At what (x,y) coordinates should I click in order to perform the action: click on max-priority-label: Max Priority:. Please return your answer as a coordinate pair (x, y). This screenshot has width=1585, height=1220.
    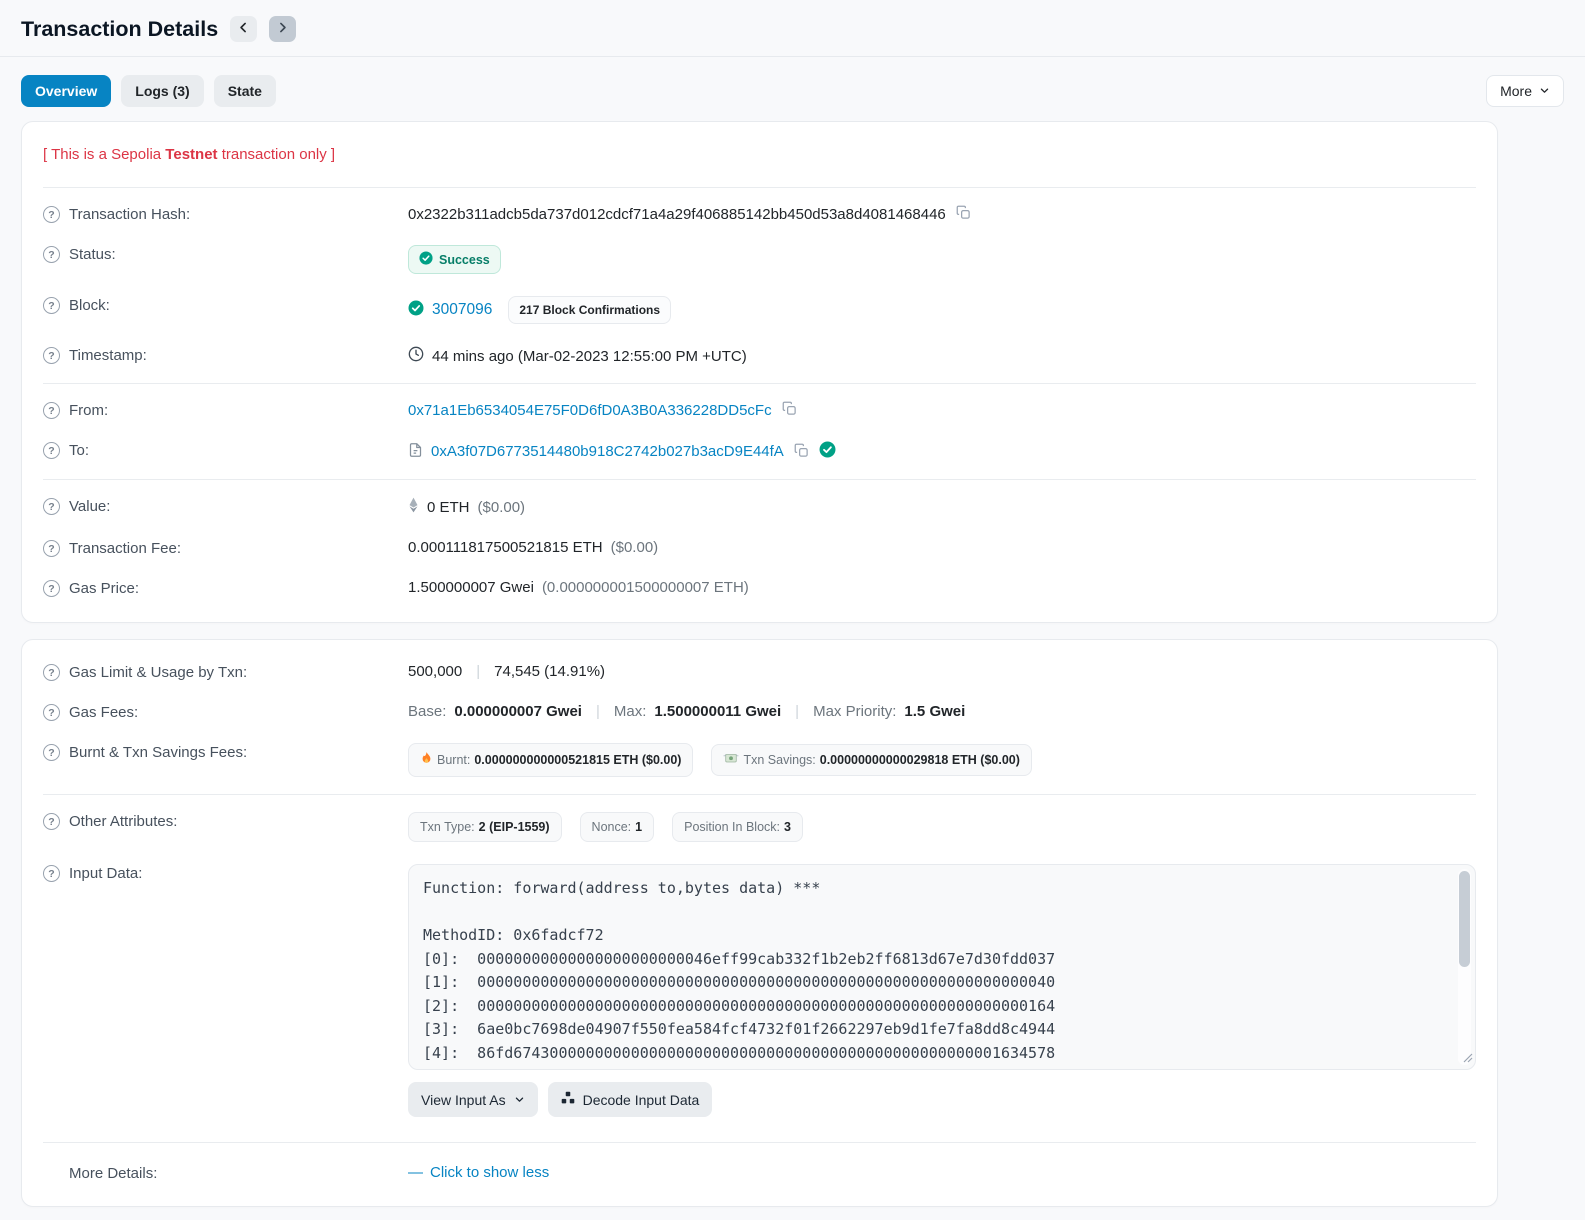
    Looking at the image, I should click on (855, 711).